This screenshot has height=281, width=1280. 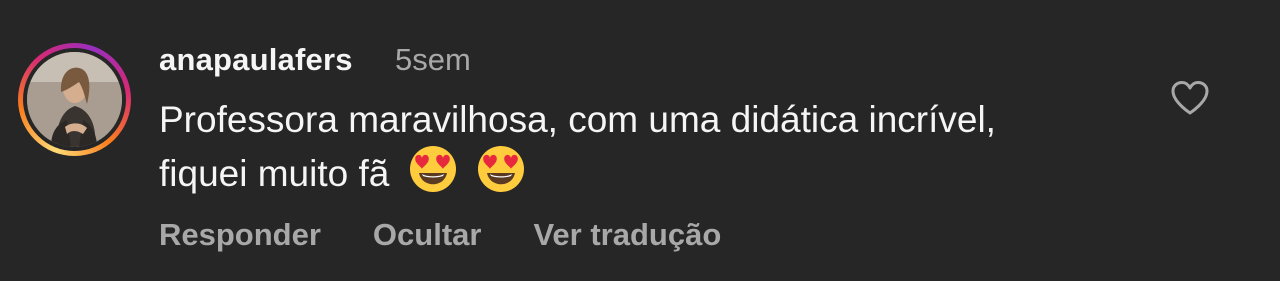 I want to click on heart-outline-icon, so click(x=1190, y=98).